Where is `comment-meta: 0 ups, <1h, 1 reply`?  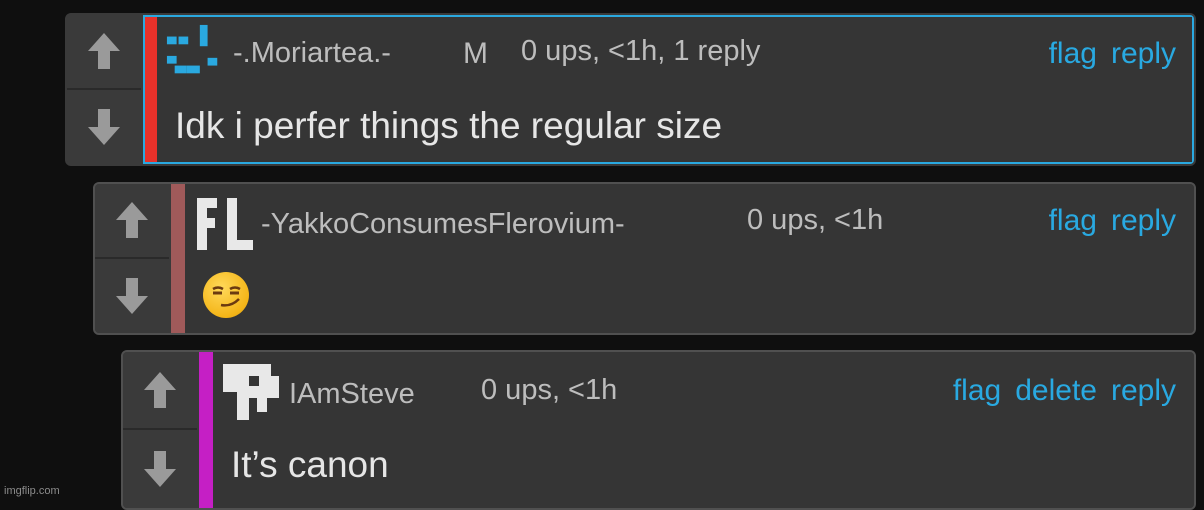
comment-meta: 0 ups, <1h, 1 reply is located at coordinates (641, 51).